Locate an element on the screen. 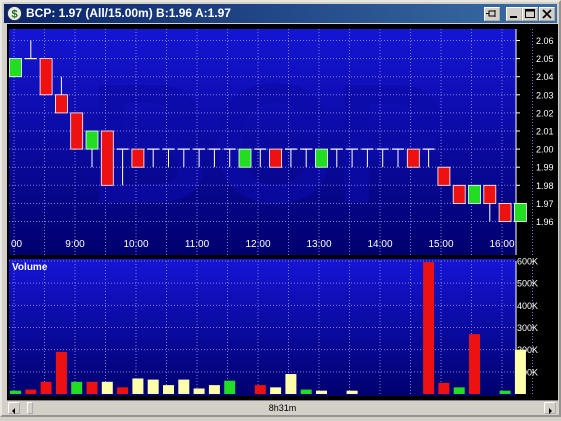 This screenshot has height=421, width=561. scroll-right-button is located at coordinates (550, 408).